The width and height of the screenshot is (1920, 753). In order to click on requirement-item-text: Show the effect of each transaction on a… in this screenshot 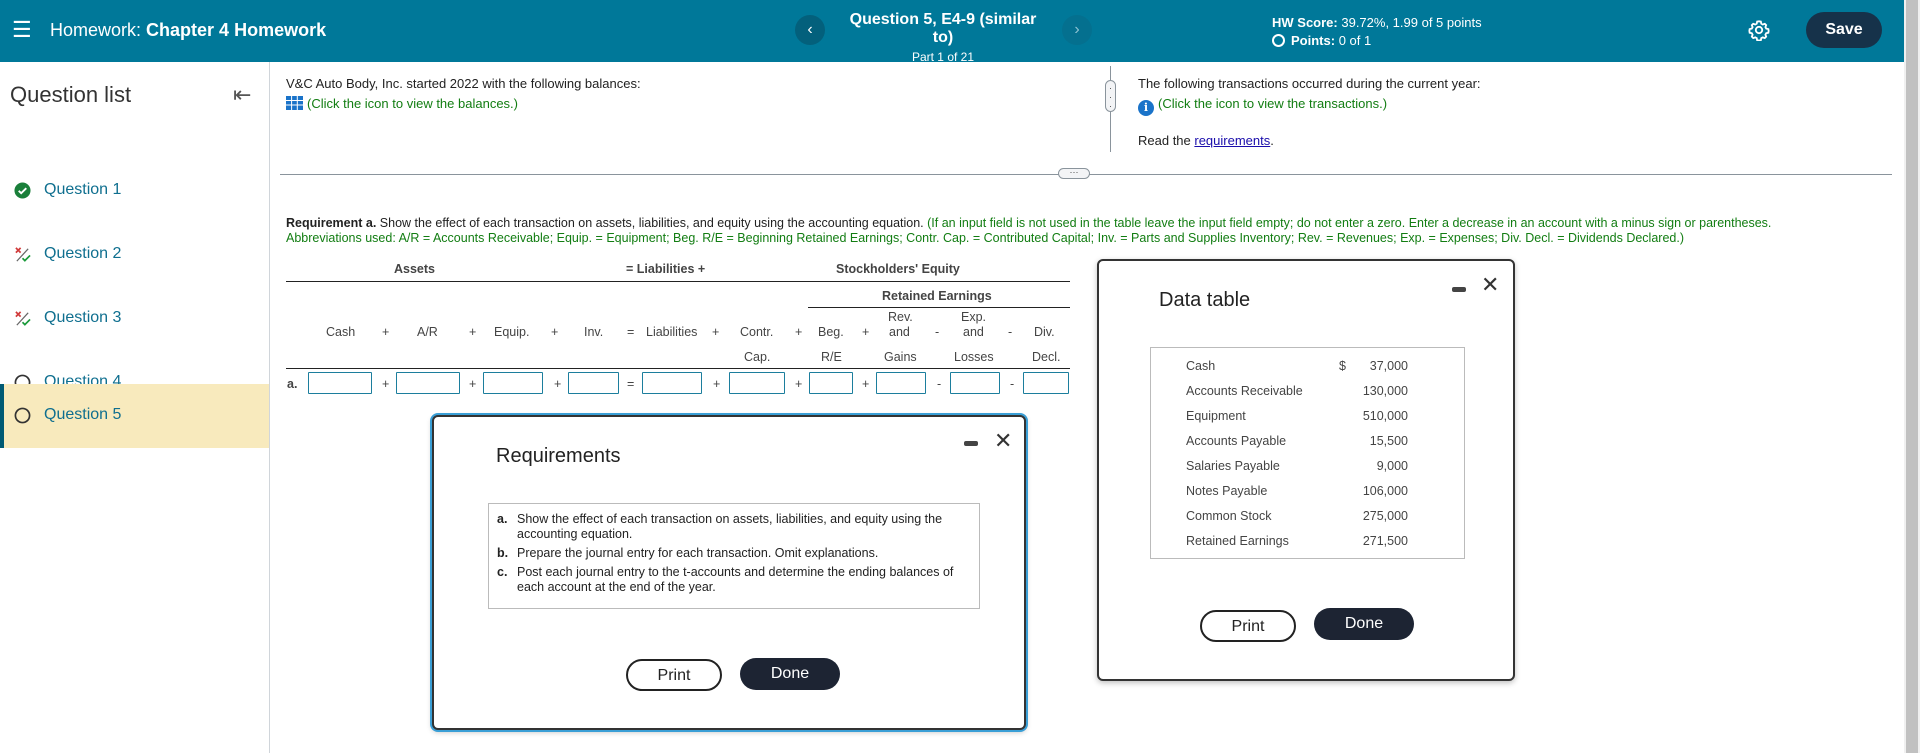, I will do `click(730, 526)`.